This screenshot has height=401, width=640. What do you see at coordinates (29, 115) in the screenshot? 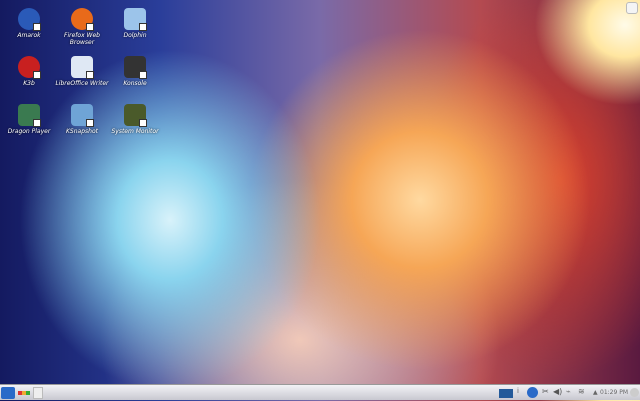
I see `dragon-player-icon` at bounding box center [29, 115].